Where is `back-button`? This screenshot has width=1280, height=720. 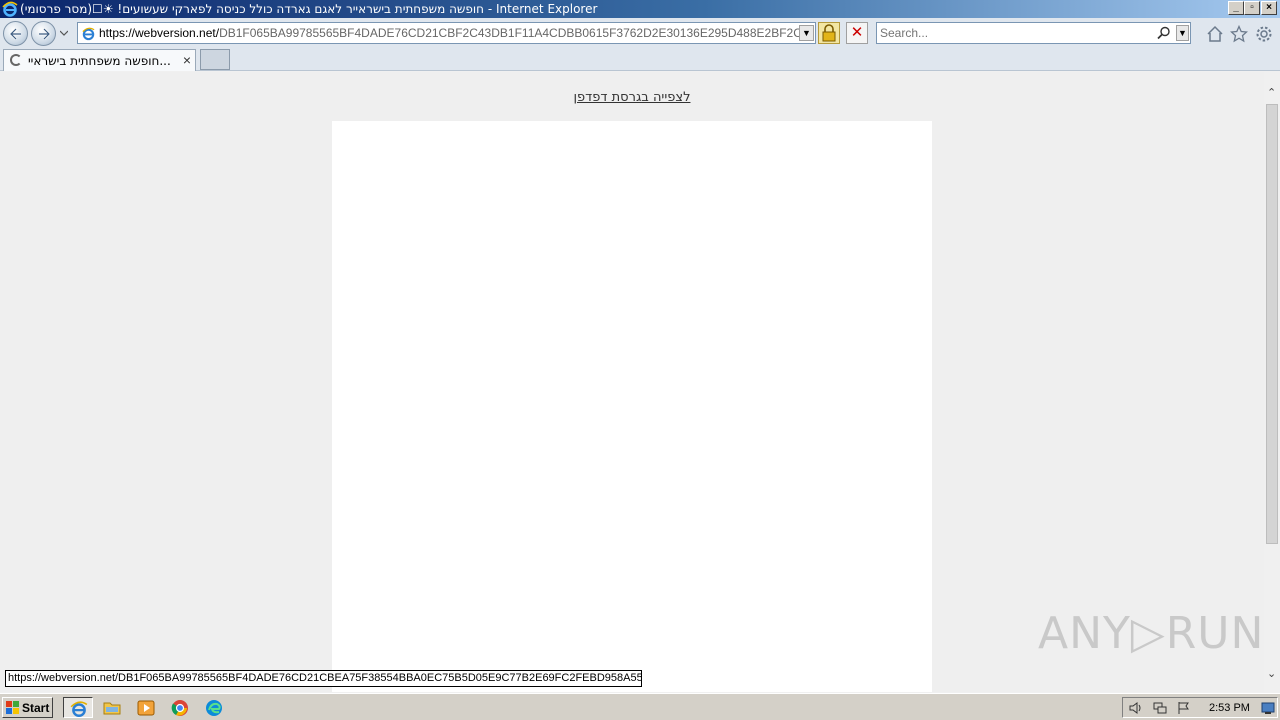
back-button is located at coordinates (15, 33).